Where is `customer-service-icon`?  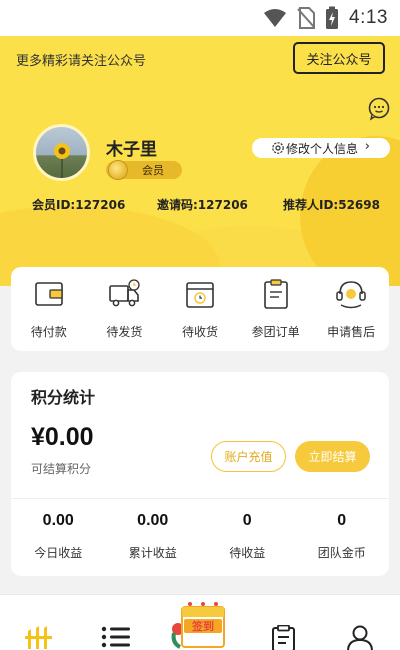 customer-service-icon is located at coordinates (351, 295).